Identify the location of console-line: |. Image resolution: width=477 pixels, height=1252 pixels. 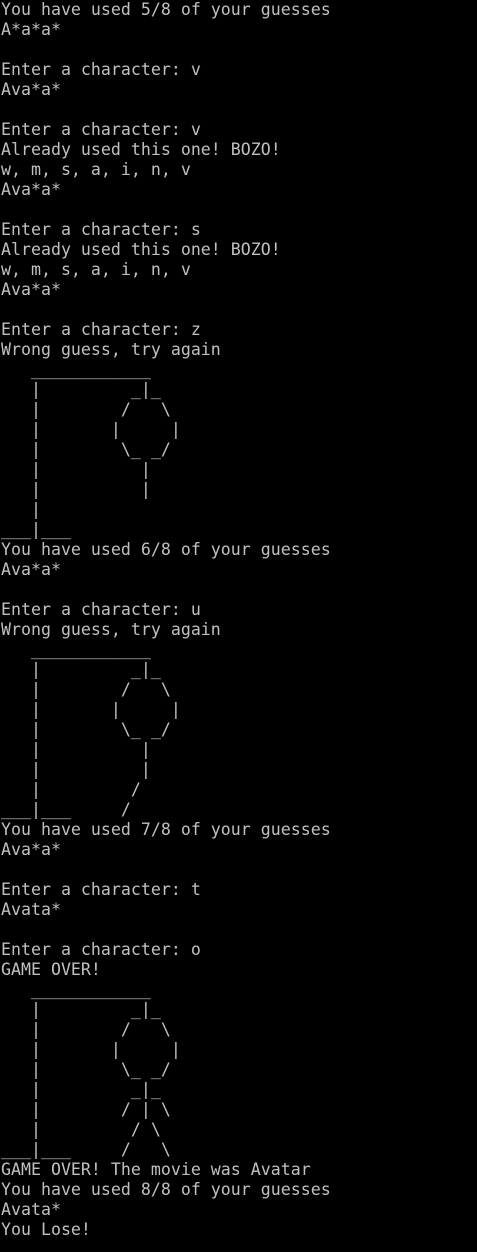
(21, 509).